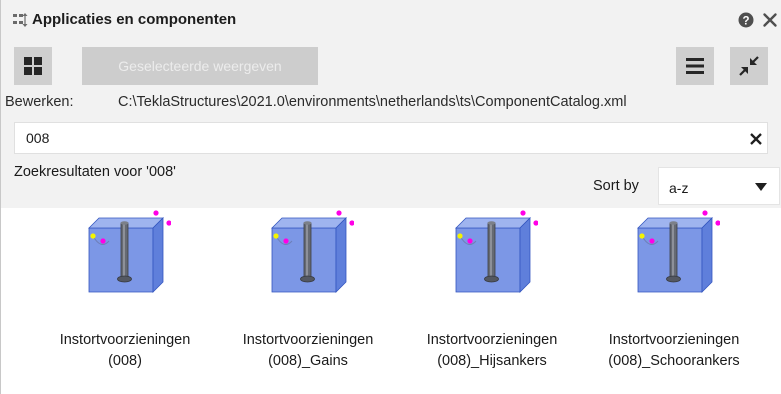  Describe the element at coordinates (390, 186) in the screenshot. I see `results-header: Zoekresultaten voor '008' Sort by a-z` at that location.